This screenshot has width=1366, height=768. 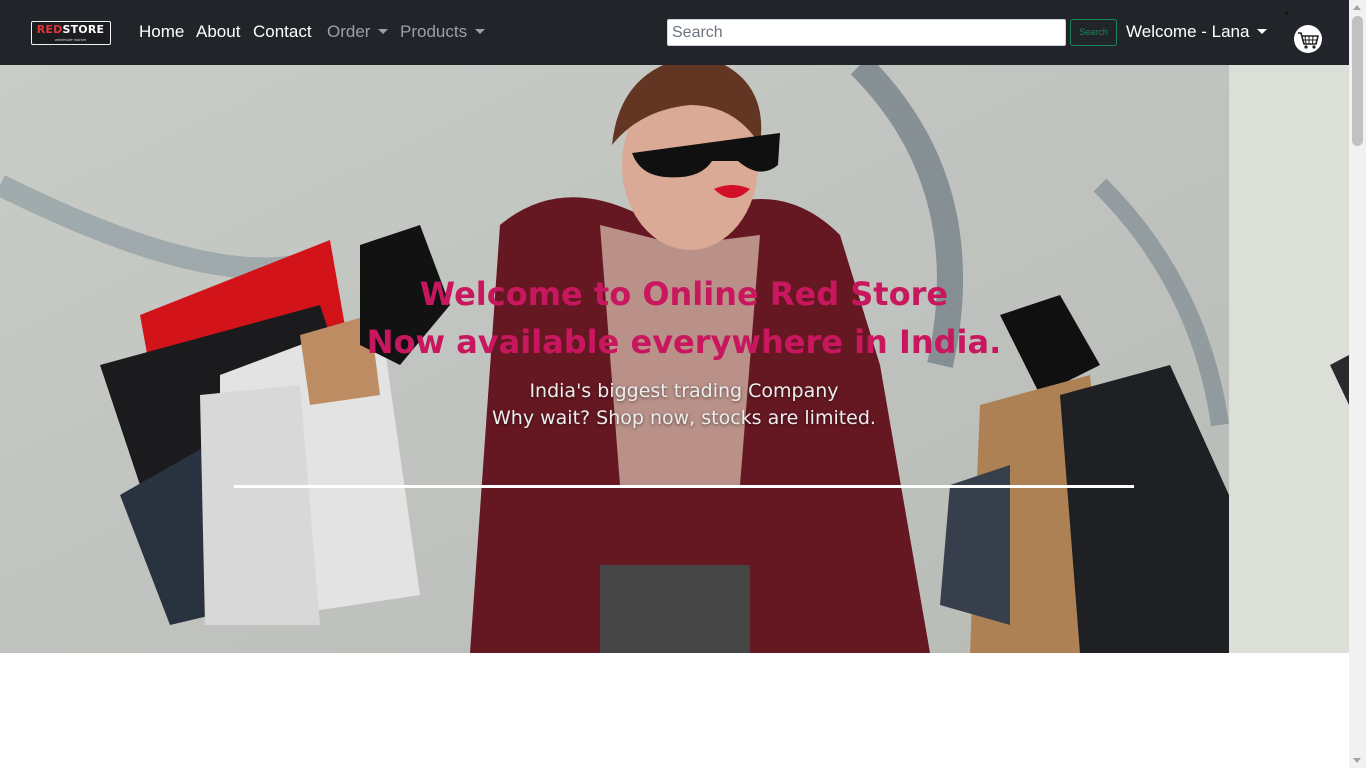 What do you see at coordinates (1357, 384) in the screenshot?
I see `page-scrollbar` at bounding box center [1357, 384].